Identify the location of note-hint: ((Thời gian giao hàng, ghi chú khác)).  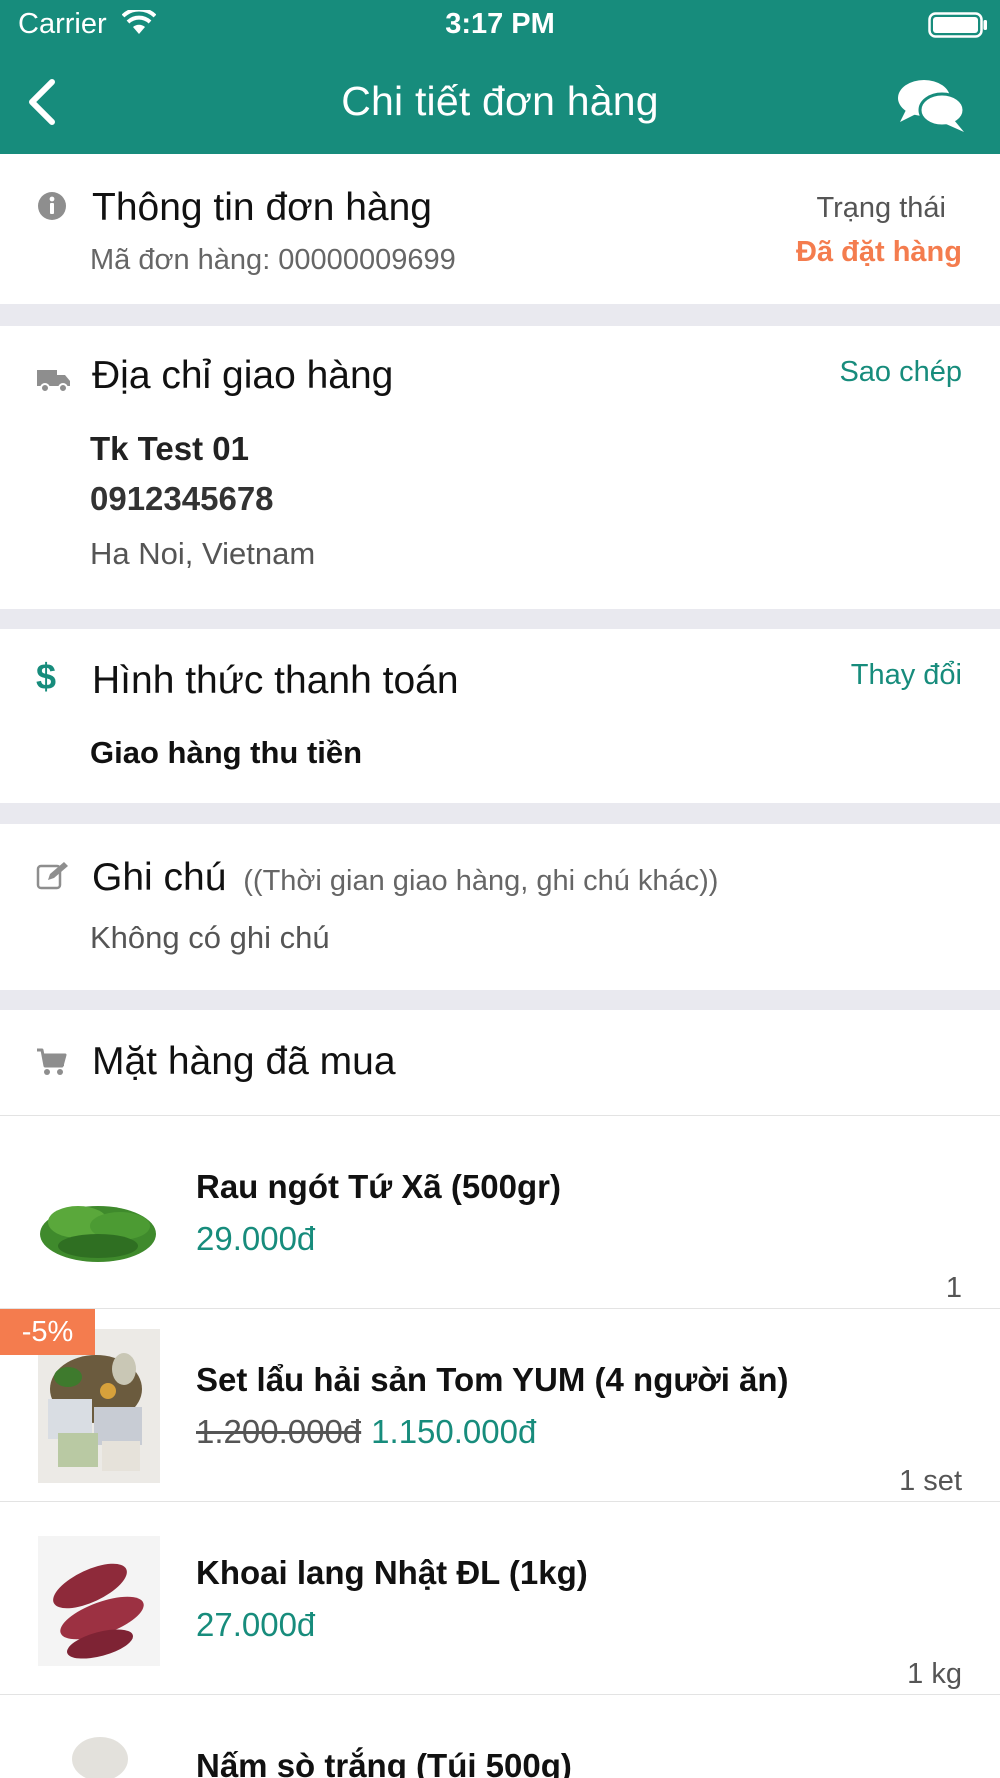
(481, 881).